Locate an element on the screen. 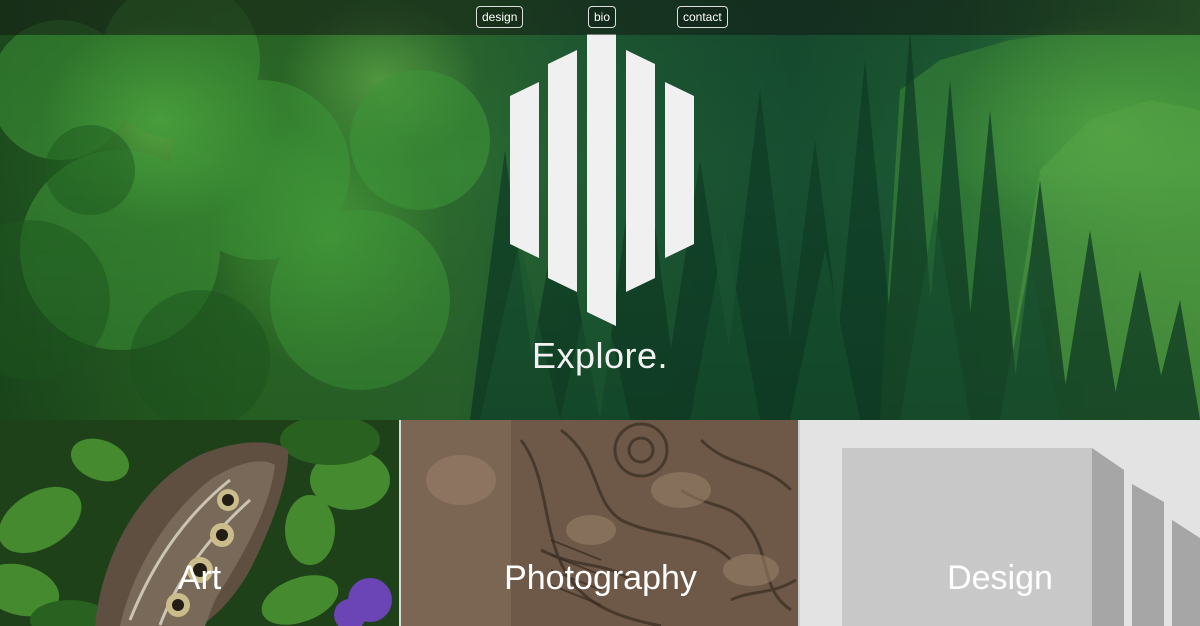 Image resolution: width=1200 pixels, height=626 pixels. nav-bio-button: bio is located at coordinates (602, 17).